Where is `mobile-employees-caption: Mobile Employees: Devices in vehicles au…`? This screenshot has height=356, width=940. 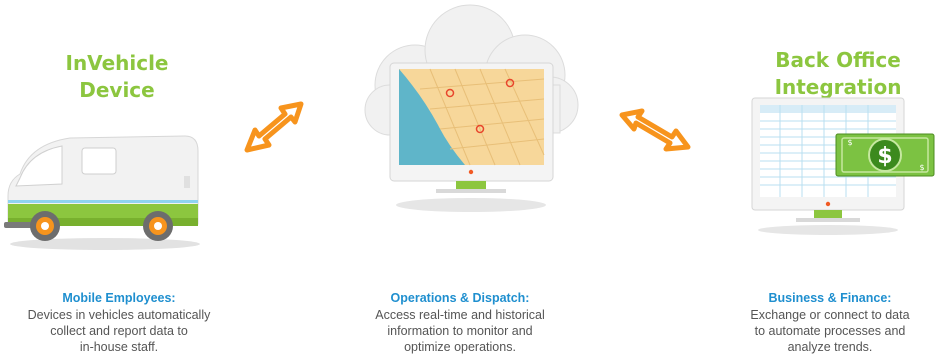
mobile-employees-caption: Mobile Employees: Devices in vehicles au… is located at coordinates (119, 322).